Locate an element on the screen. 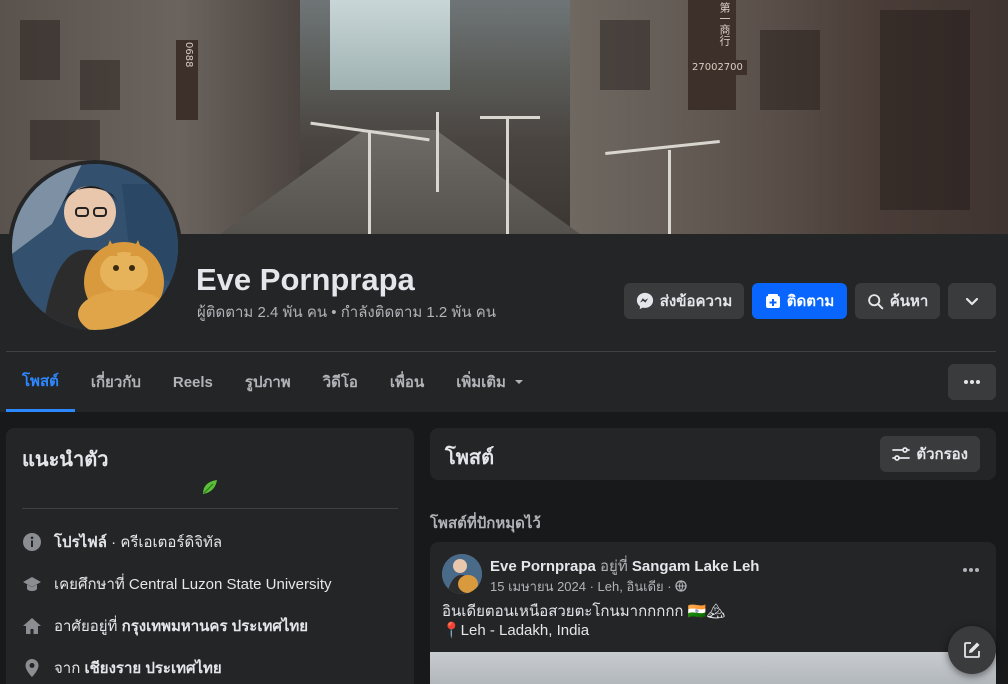  post-date-location: 15 เมษายน 2024 · Leh, อินเดีย · is located at coordinates (582, 586).